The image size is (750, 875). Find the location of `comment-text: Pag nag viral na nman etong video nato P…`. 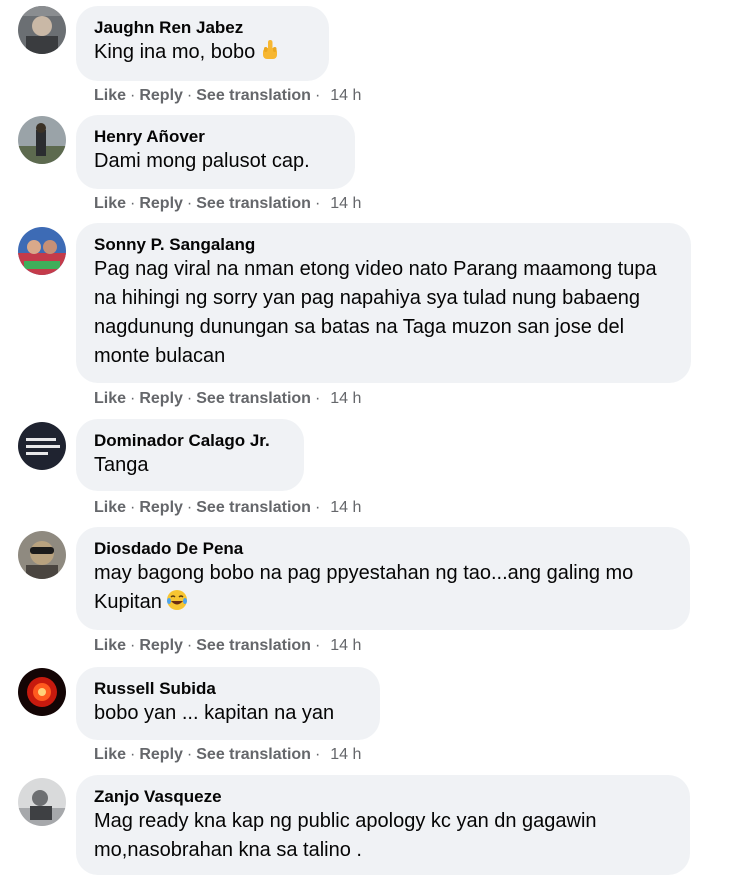

comment-text: Pag nag viral na nman etong video nato P… is located at coordinates (375, 312).